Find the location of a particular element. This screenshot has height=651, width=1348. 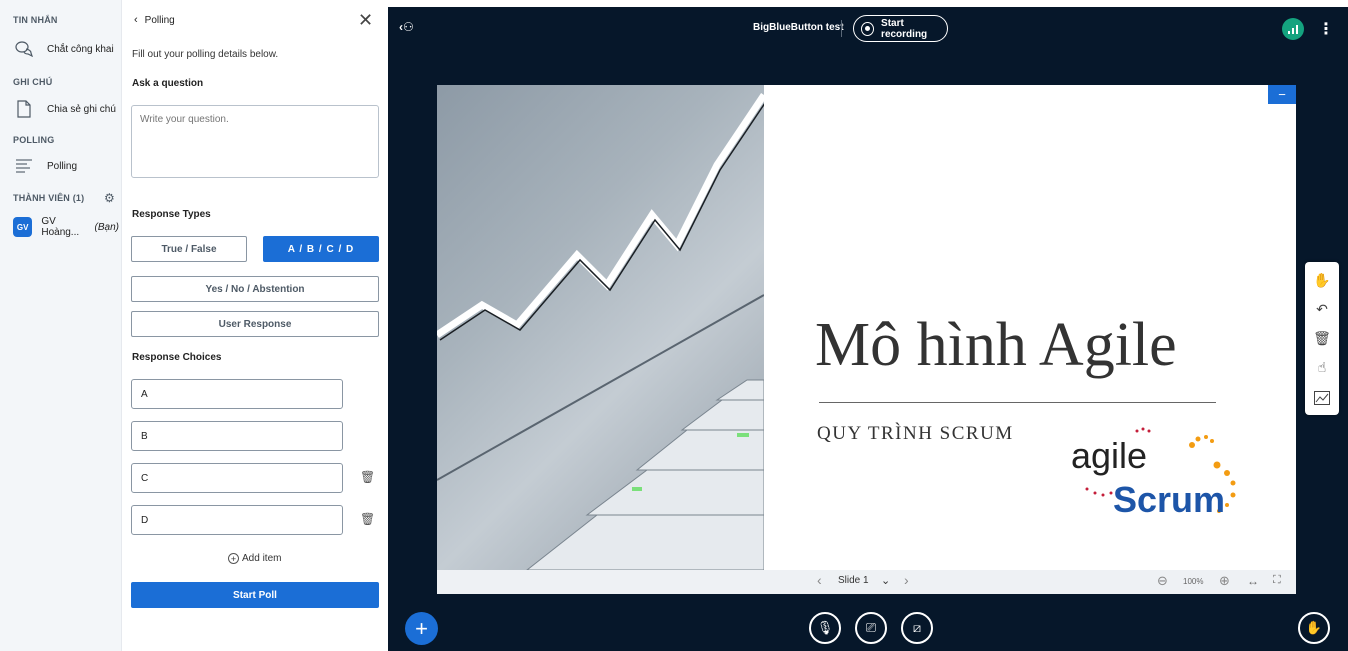

shared-notes-item: Chia sẻ ghi chú is located at coordinates (66, 109).